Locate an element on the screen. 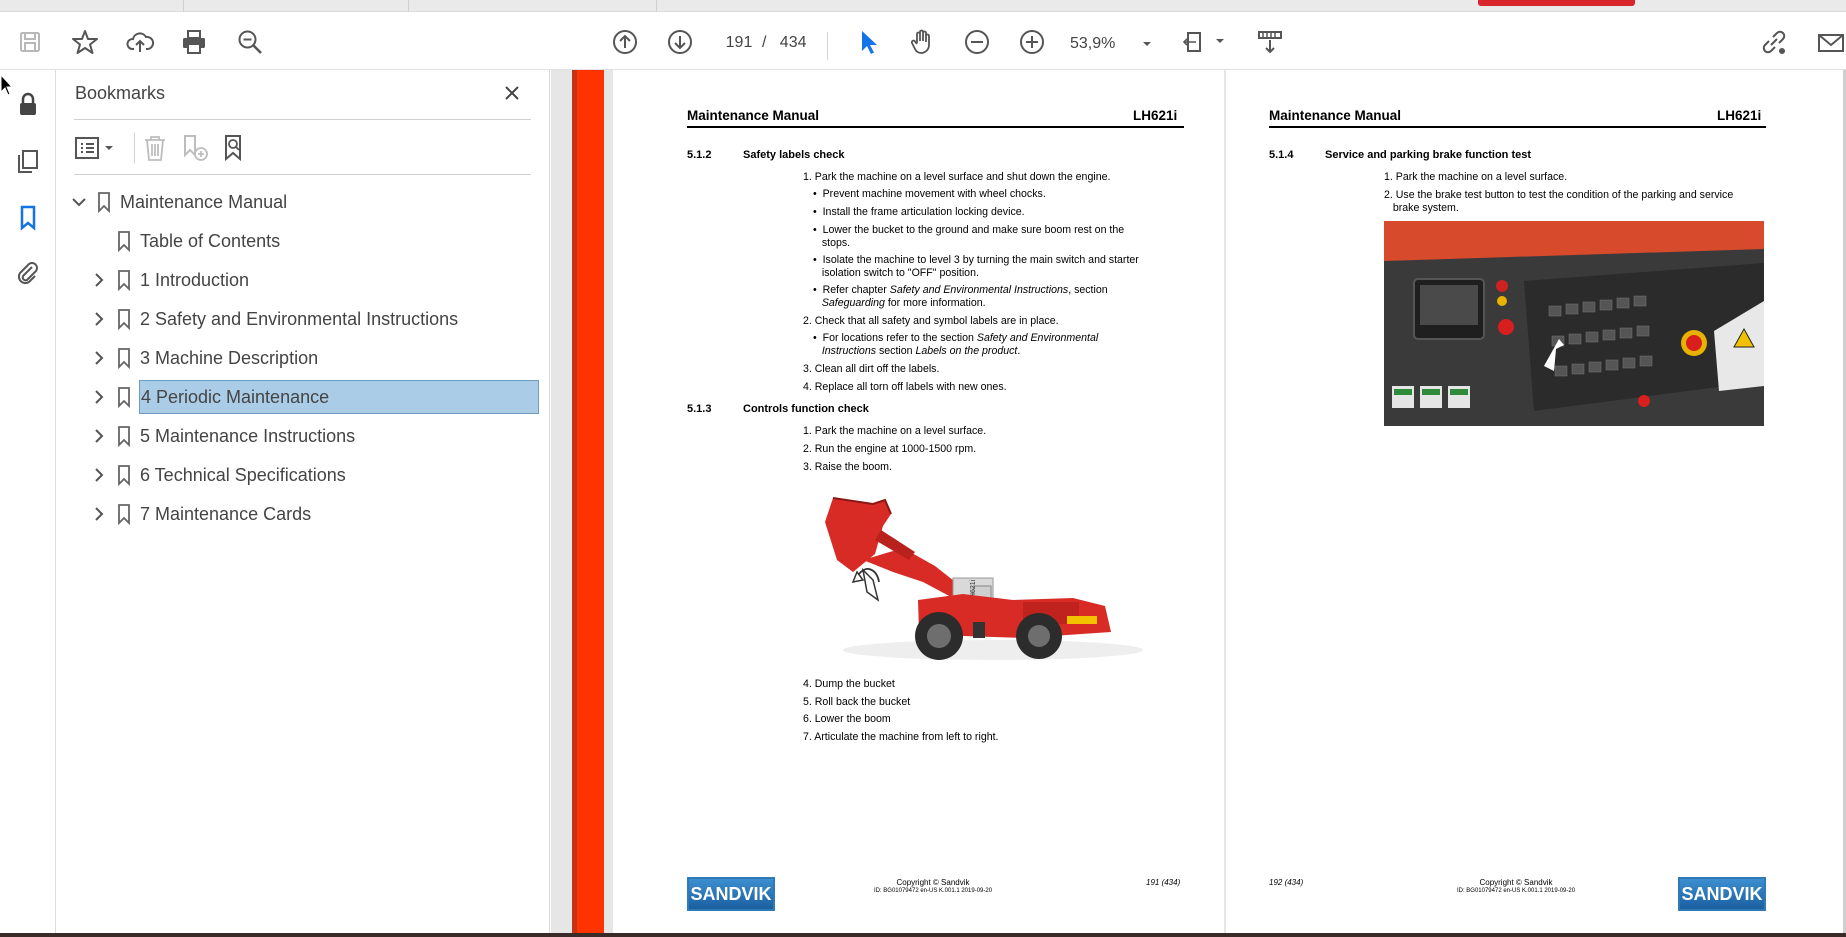 This screenshot has height=937, width=1846. pages-icon is located at coordinates (28, 161).